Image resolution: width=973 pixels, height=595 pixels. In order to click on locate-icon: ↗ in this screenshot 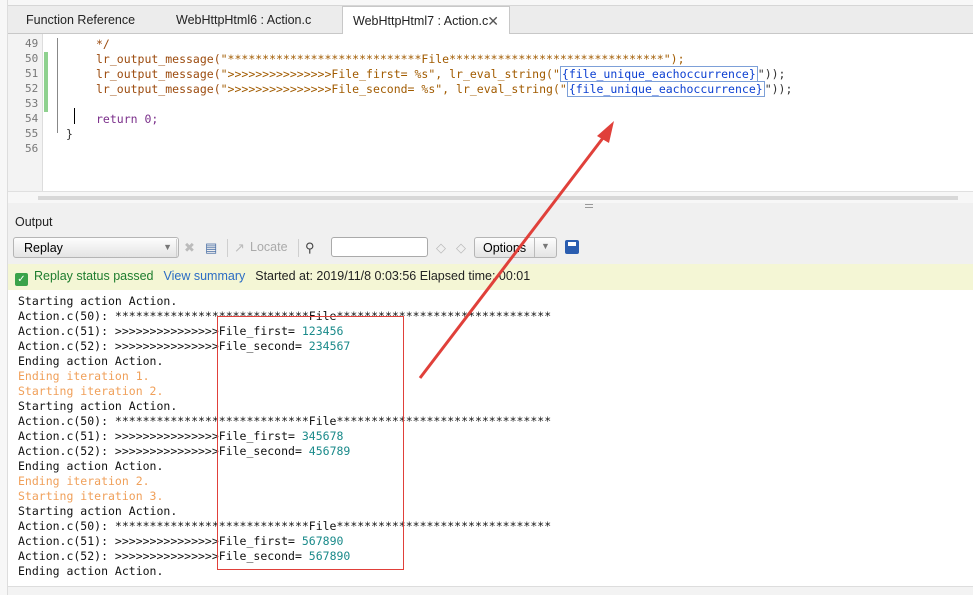, I will do `click(239, 248)`.